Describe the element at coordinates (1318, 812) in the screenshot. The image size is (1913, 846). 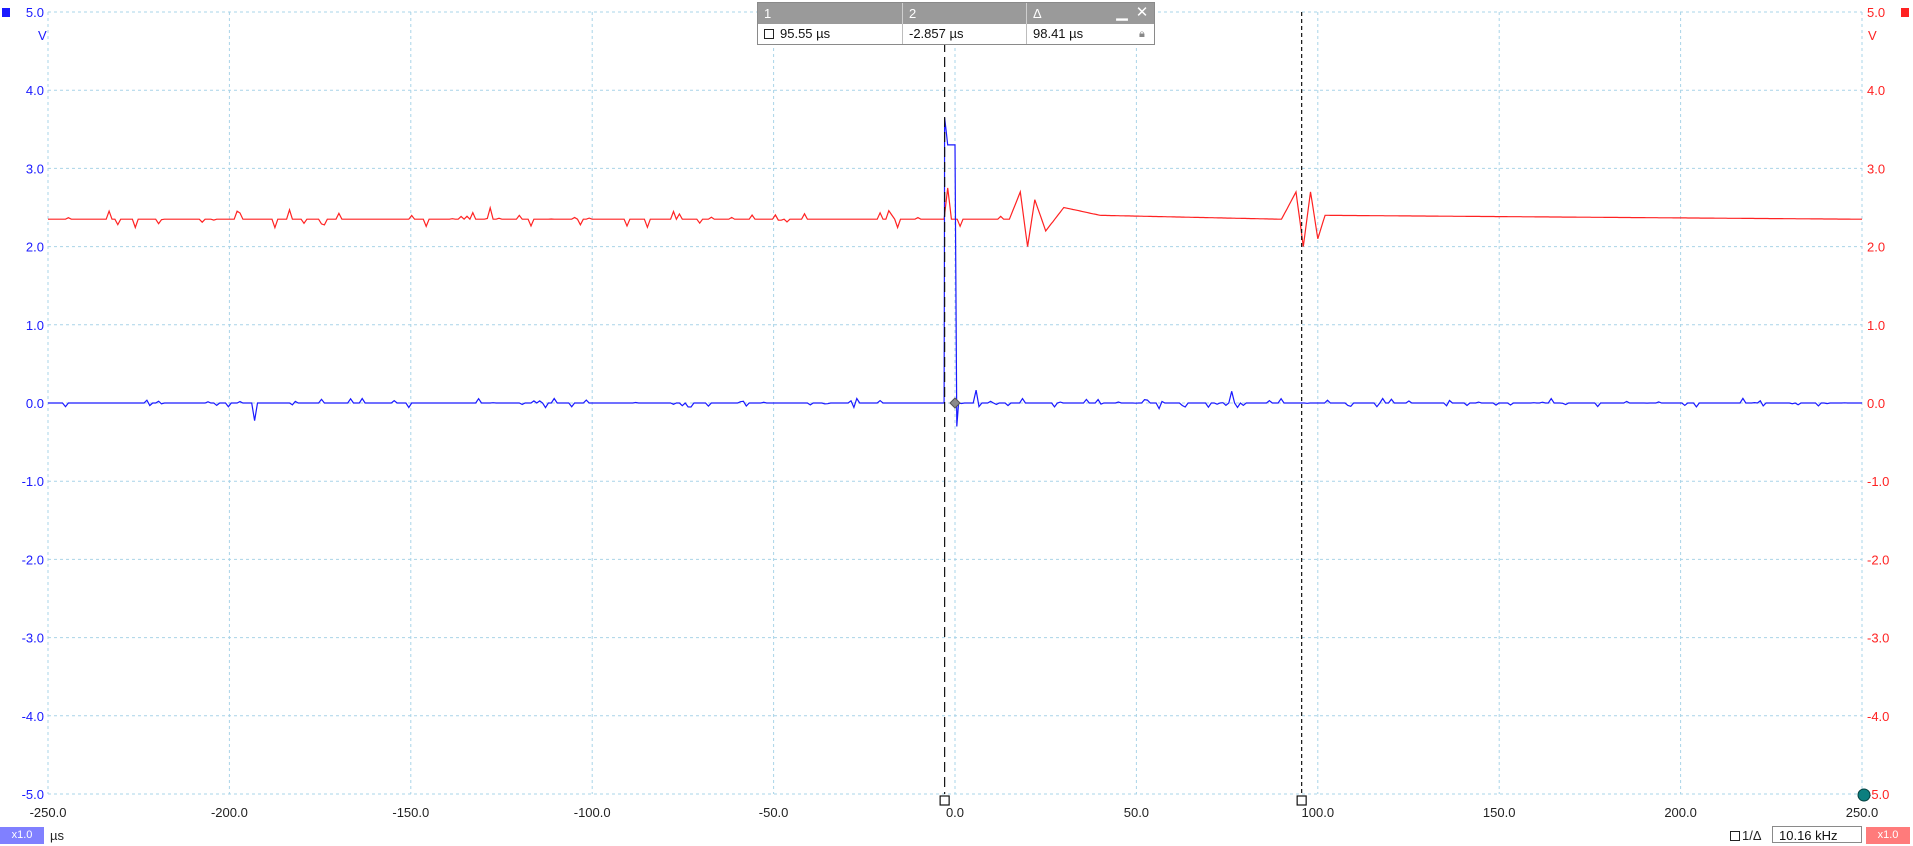
I see `time-tick-label: 100.0` at that location.